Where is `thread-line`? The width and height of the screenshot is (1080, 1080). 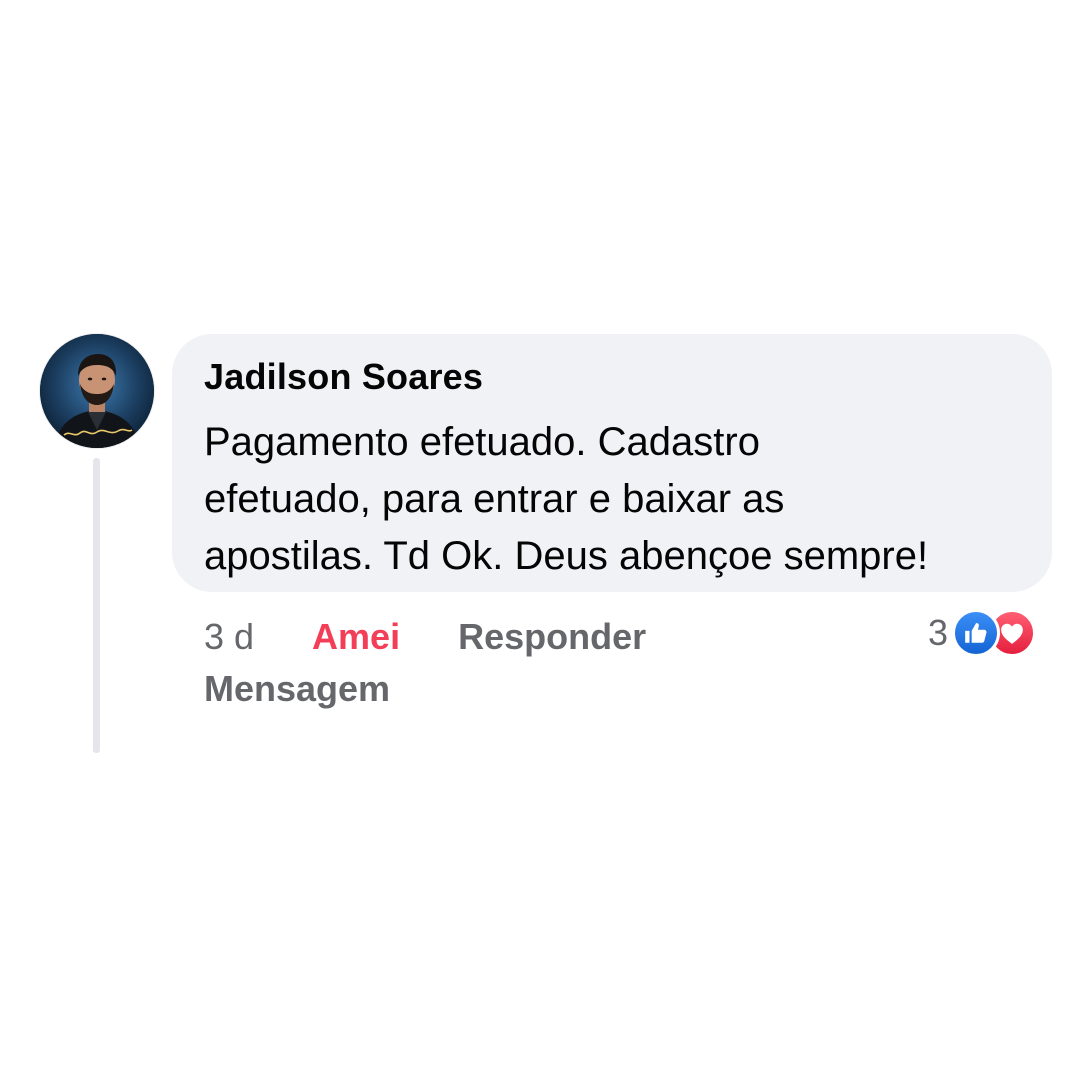
thread-line is located at coordinates (96, 605).